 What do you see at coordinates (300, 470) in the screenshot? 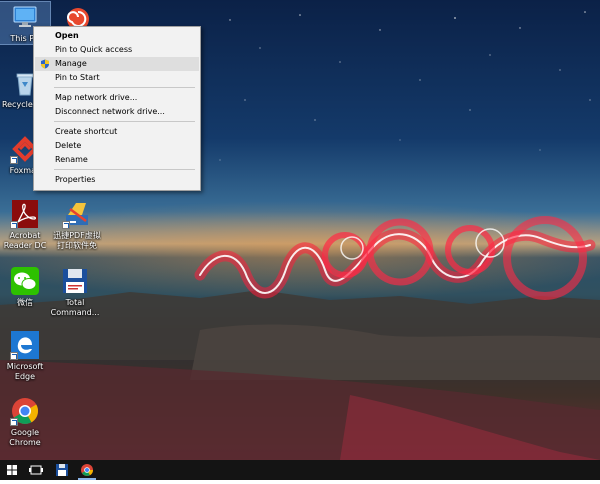
I see `taskbar` at bounding box center [300, 470].